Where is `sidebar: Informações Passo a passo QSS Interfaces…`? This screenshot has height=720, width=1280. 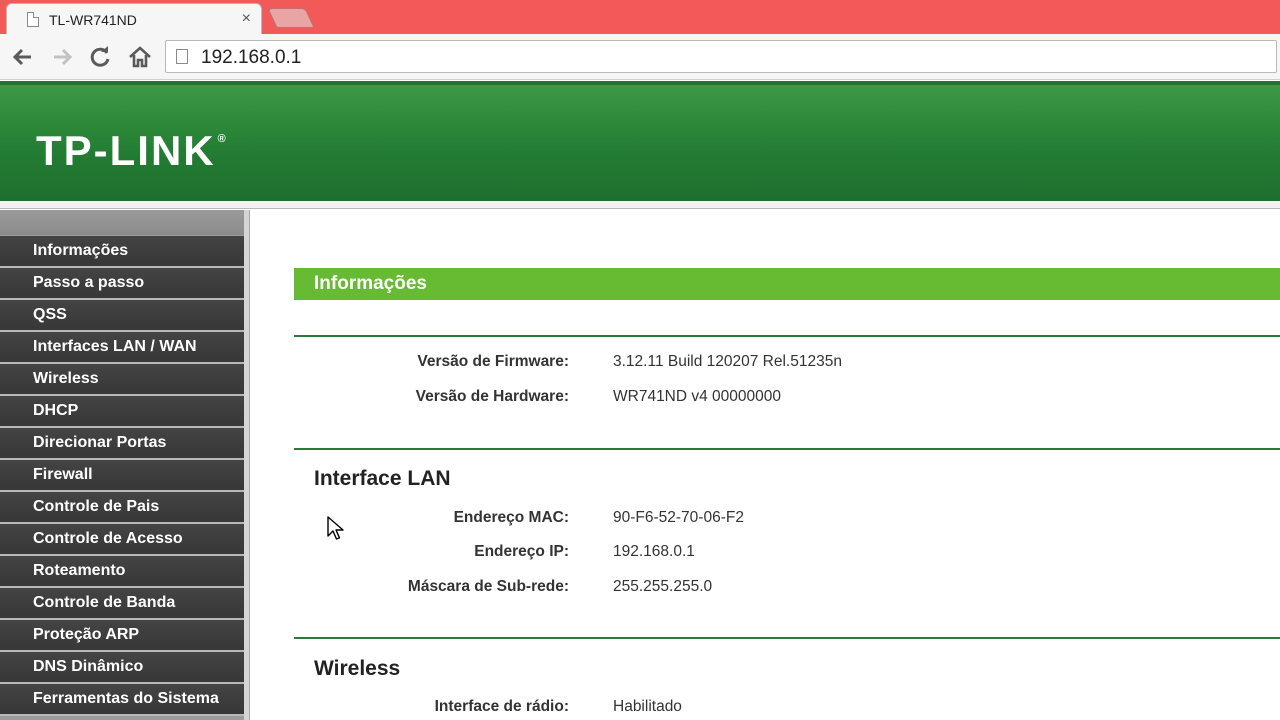
sidebar: Informações Passo a passo QSS Interfaces… is located at coordinates (125, 465).